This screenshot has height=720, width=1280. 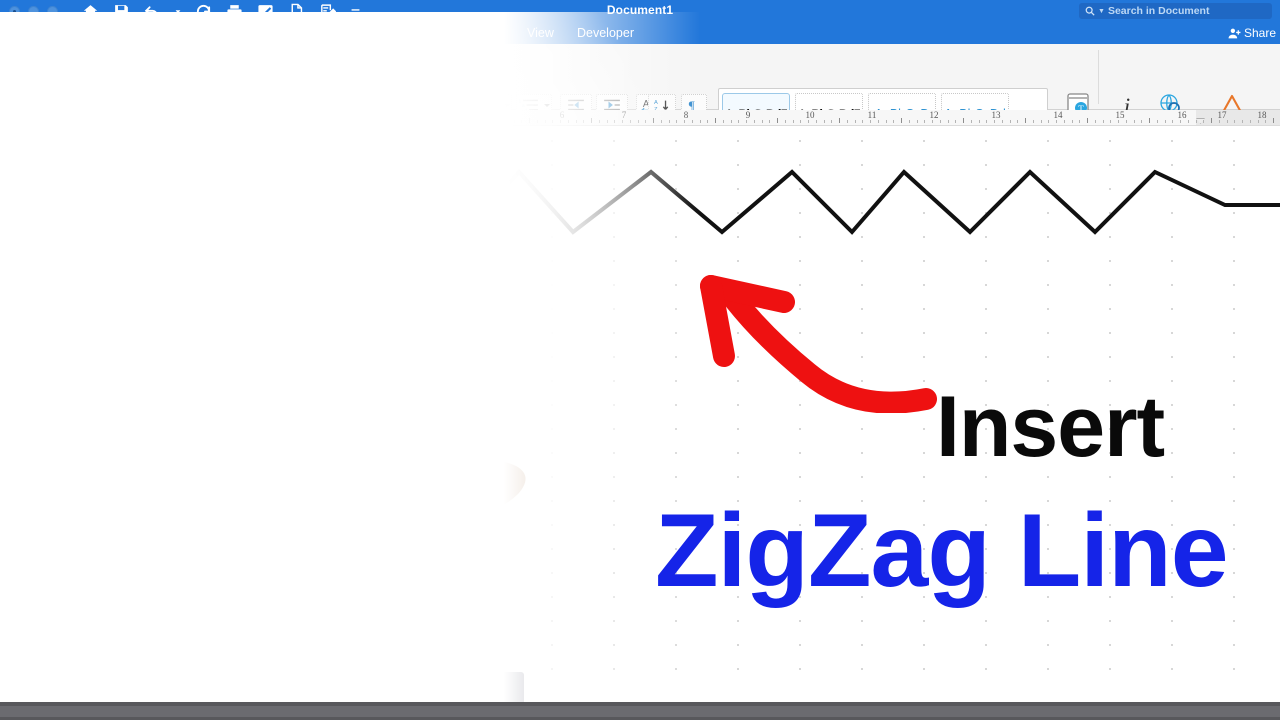 What do you see at coordinates (178, 11) in the screenshot?
I see `undo-caret-icon` at bounding box center [178, 11].